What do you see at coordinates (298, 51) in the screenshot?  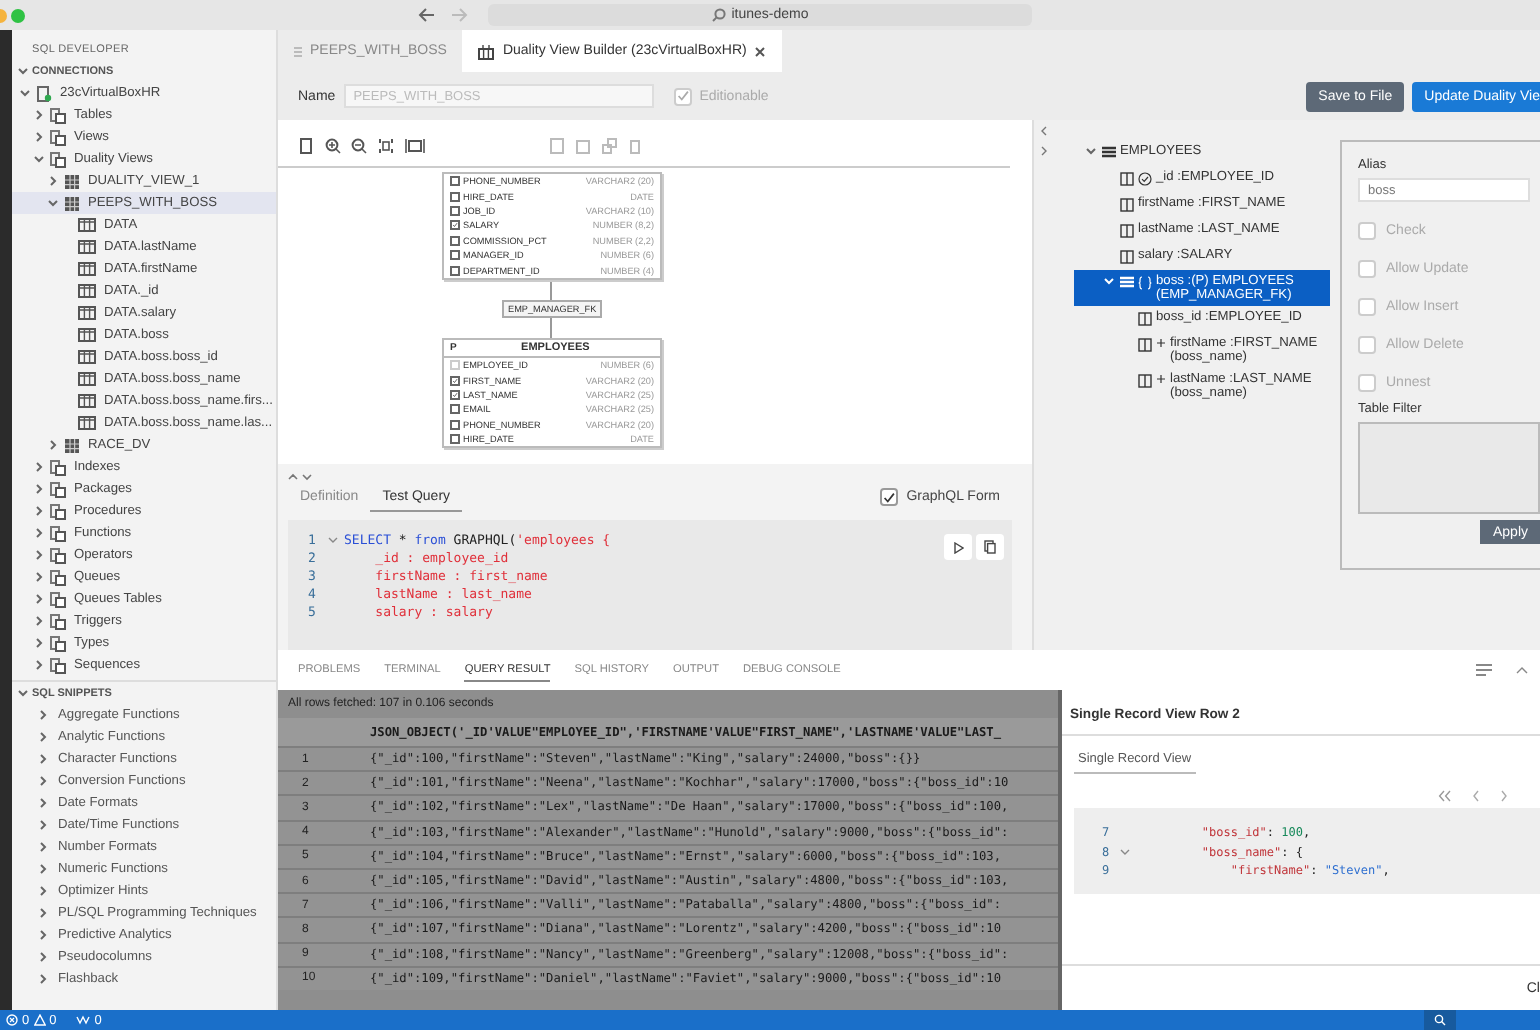 I see `lines-icon` at bounding box center [298, 51].